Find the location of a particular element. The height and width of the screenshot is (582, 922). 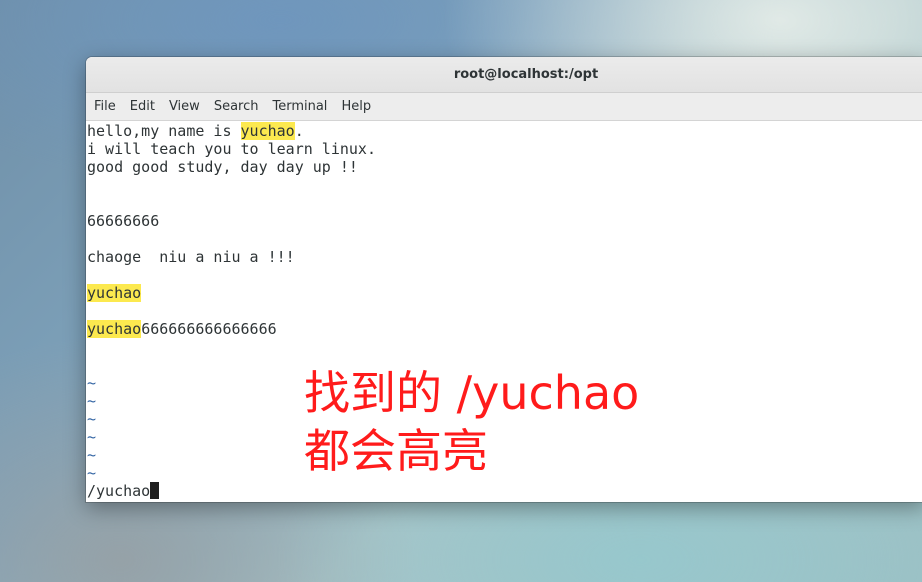

terminal-line: hello,my name is yuchao. is located at coordinates (504, 131).